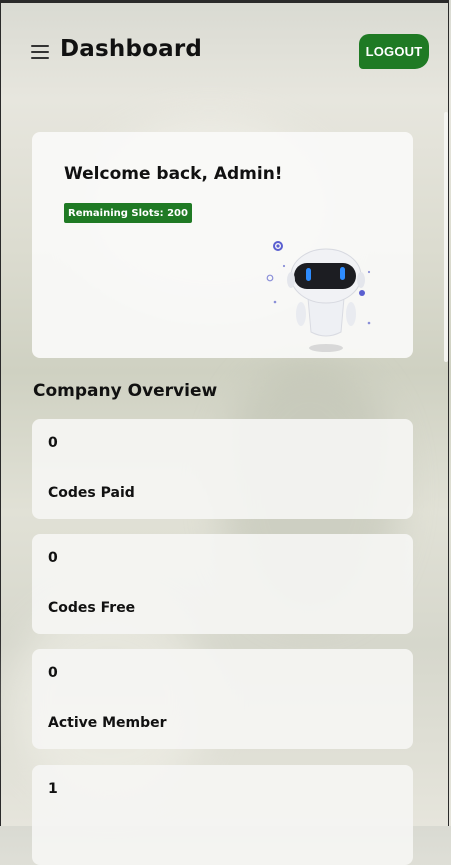 Image resolution: width=451 pixels, height=865 pixels. I want to click on hamburger-menu-icon, so click(40, 52).